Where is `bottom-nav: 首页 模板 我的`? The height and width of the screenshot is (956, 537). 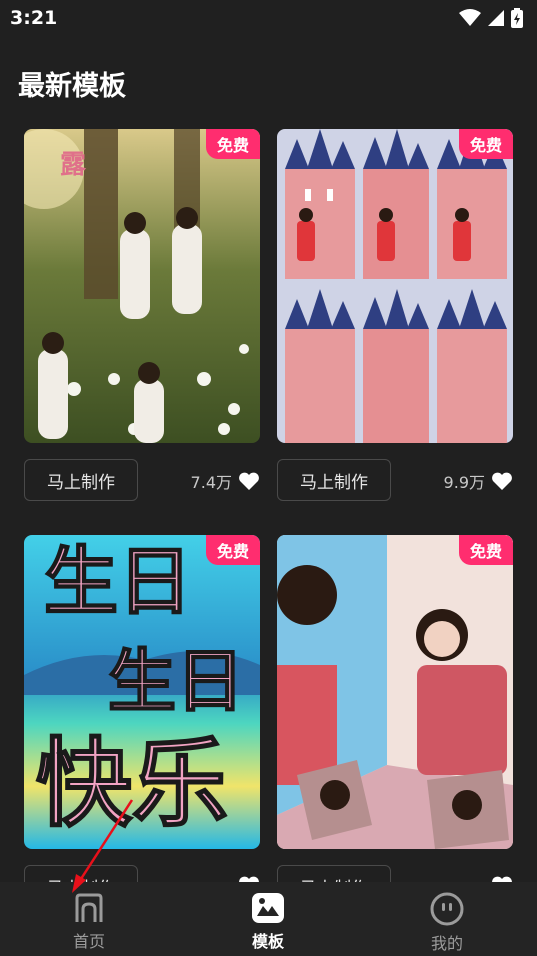 bottom-nav: 首页 模板 我的 is located at coordinates (268, 919).